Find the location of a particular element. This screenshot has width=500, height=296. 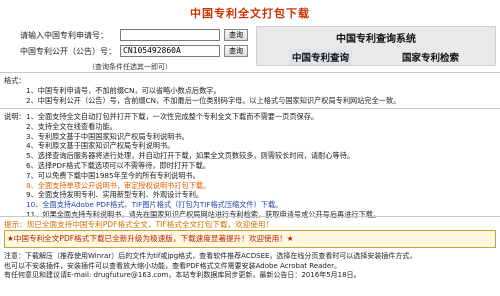

system-title: 中国专利查询系统 is located at coordinates (376, 39).